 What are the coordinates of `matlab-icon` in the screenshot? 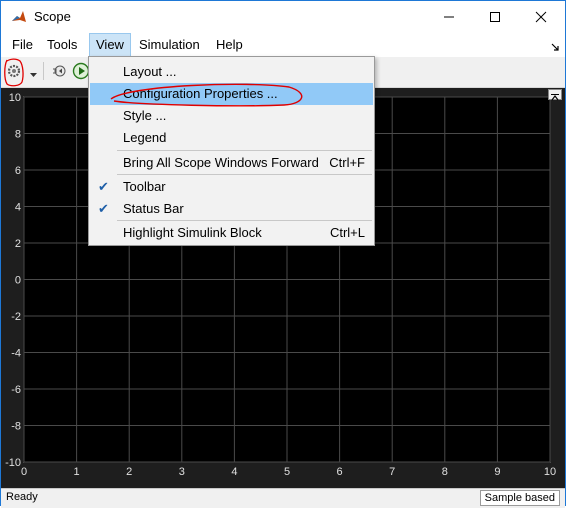 It's located at (19, 17).